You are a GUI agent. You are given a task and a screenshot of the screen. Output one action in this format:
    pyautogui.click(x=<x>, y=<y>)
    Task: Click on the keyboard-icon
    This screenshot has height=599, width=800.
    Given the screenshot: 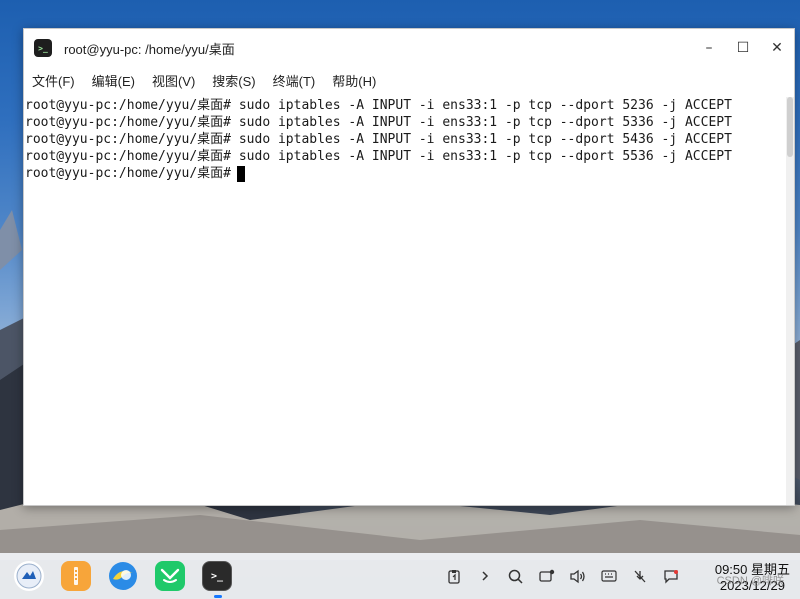 What is the action you would take?
    pyautogui.click(x=609, y=576)
    